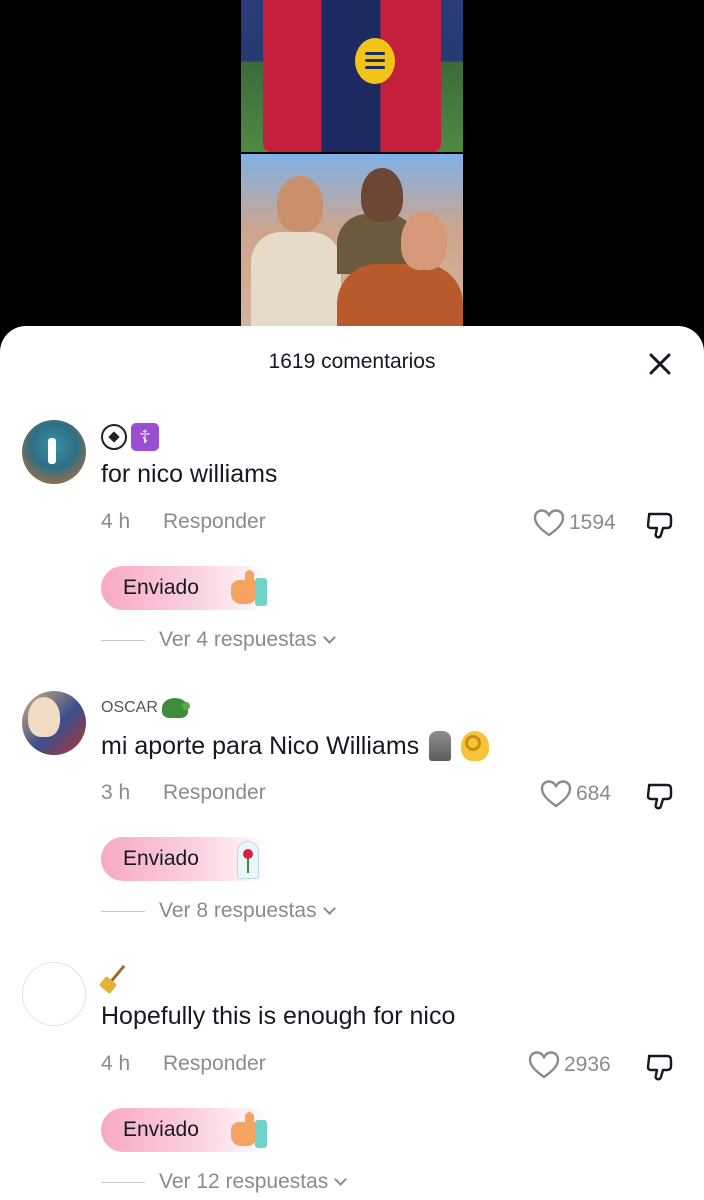 The width and height of the screenshot is (704, 1200). What do you see at coordinates (114, 437) in the screenshot?
I see `soccer-ball-icon` at bounding box center [114, 437].